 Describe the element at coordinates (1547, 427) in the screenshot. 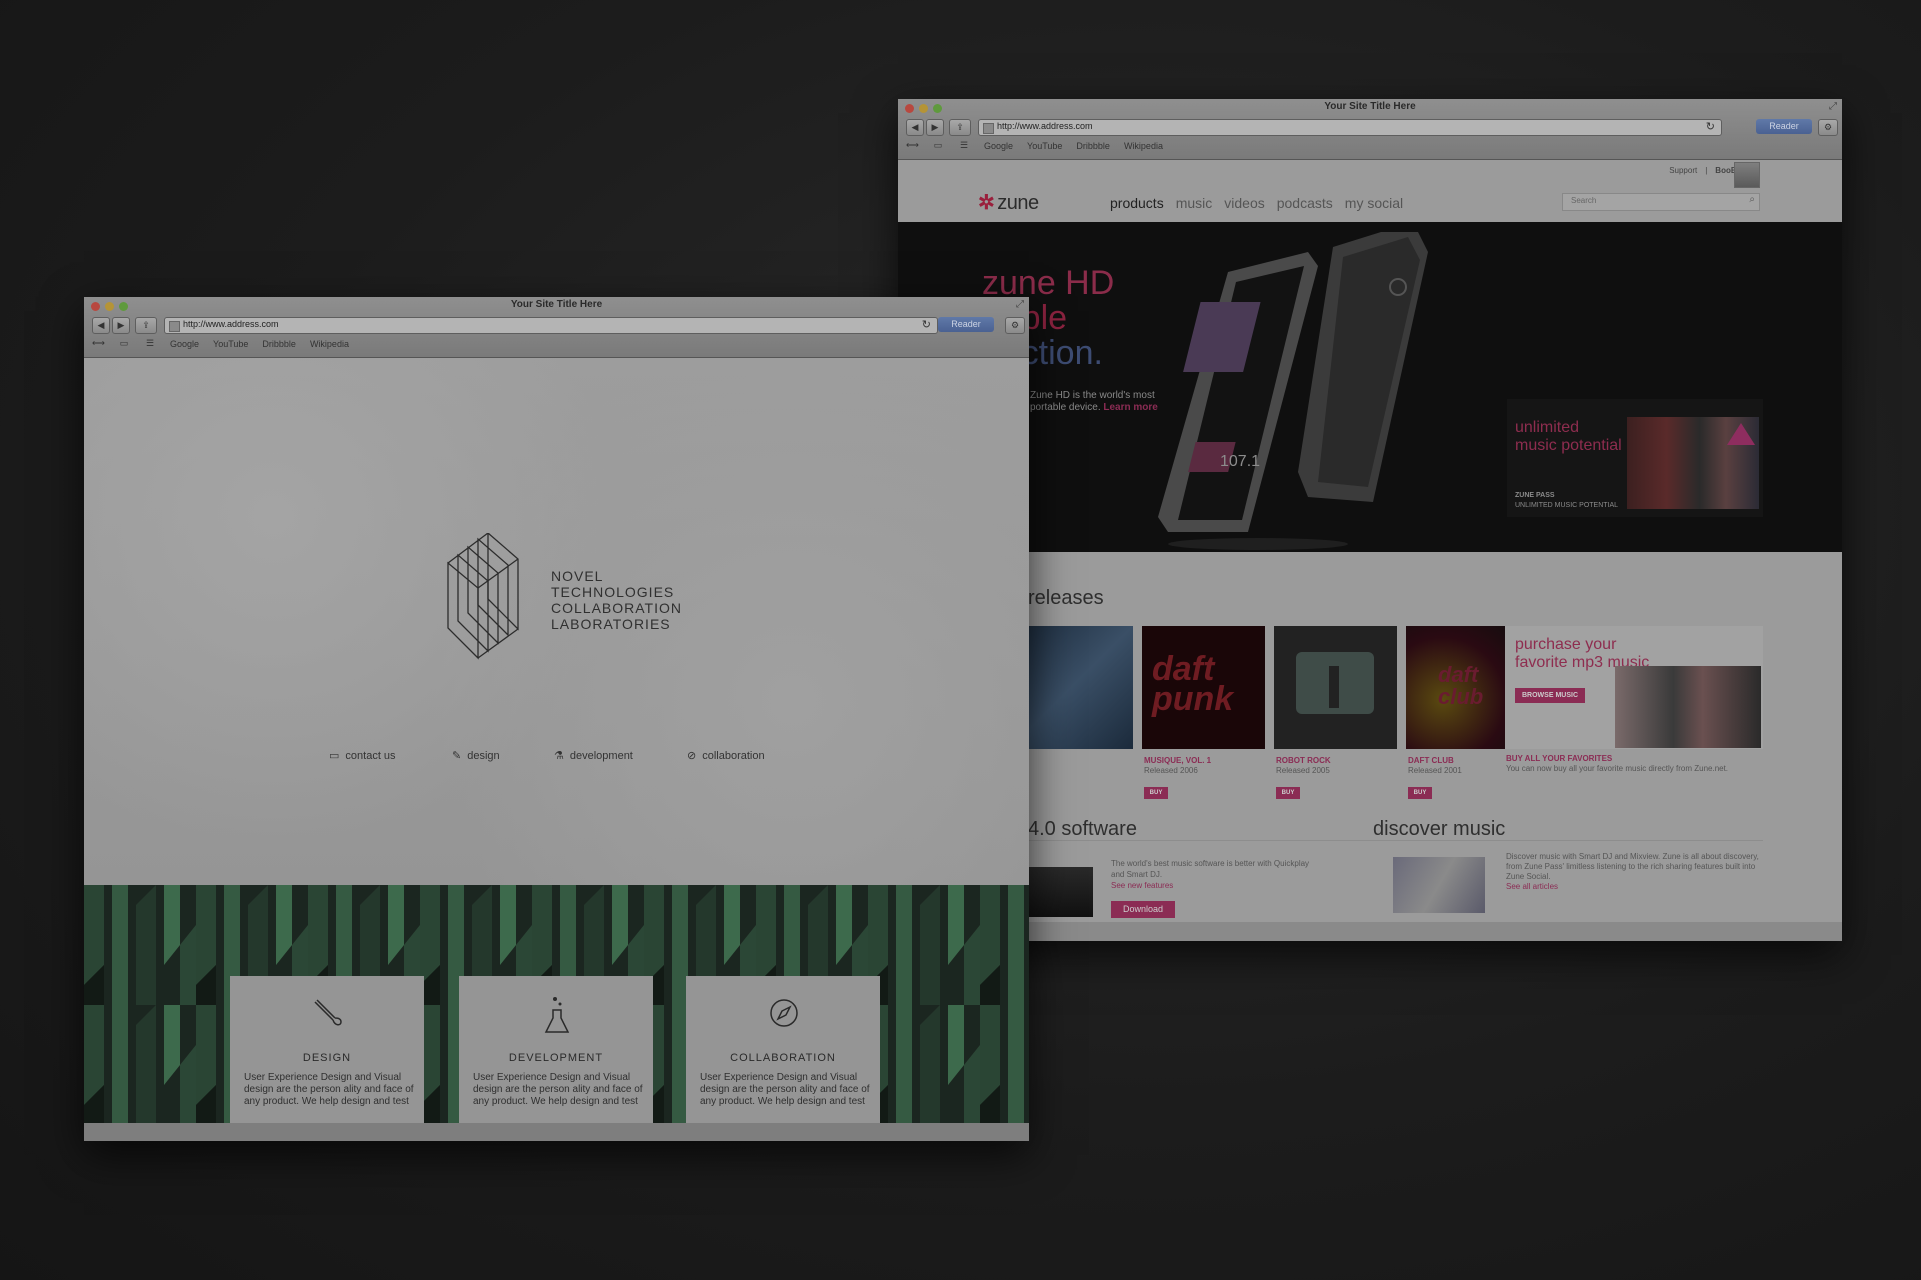

I see `zune-pass-title-line1: unlimited` at that location.